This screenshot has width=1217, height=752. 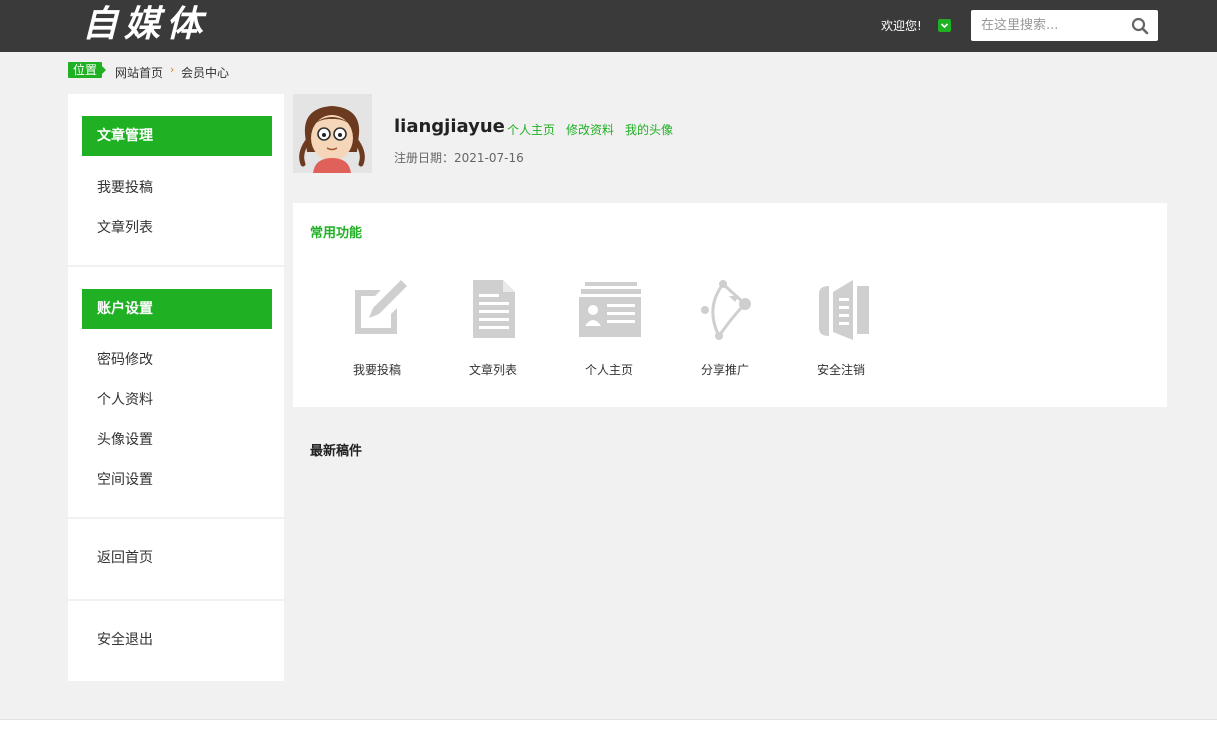 What do you see at coordinates (608, 26) in the screenshot?
I see `top-navbar: 自媒体 欢迎您!` at bounding box center [608, 26].